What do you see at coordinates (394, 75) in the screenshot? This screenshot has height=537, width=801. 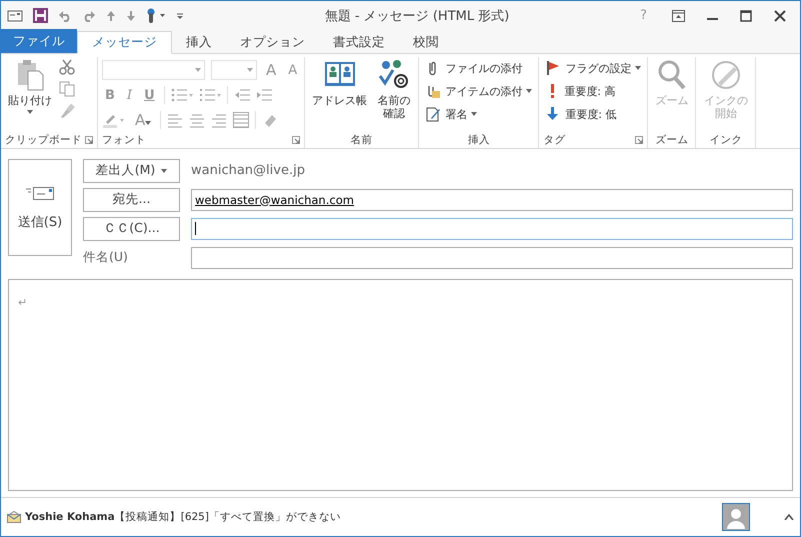 I see `people-check-icon` at bounding box center [394, 75].